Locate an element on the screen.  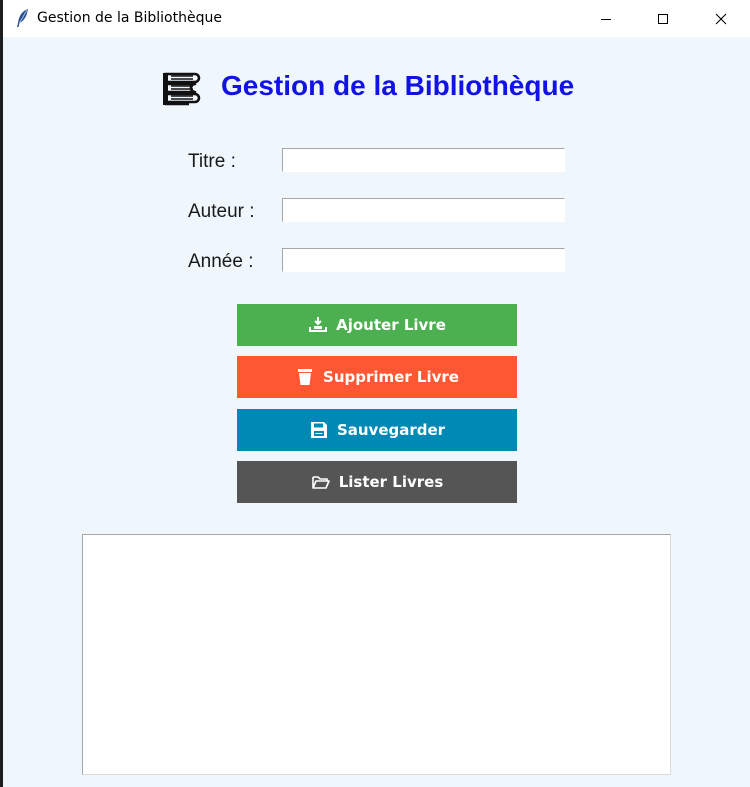
title-label: Titre : is located at coordinates (212, 161).